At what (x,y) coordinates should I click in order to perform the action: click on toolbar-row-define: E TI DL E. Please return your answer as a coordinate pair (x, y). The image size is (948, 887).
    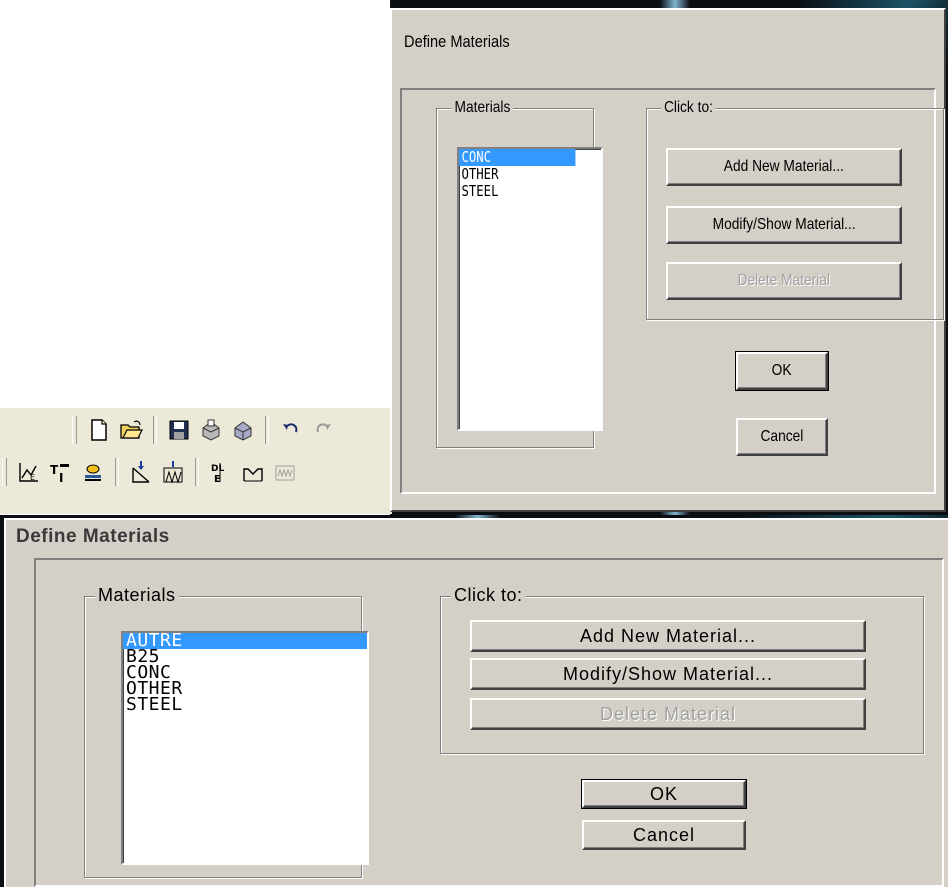
    Looking at the image, I should click on (150, 472).